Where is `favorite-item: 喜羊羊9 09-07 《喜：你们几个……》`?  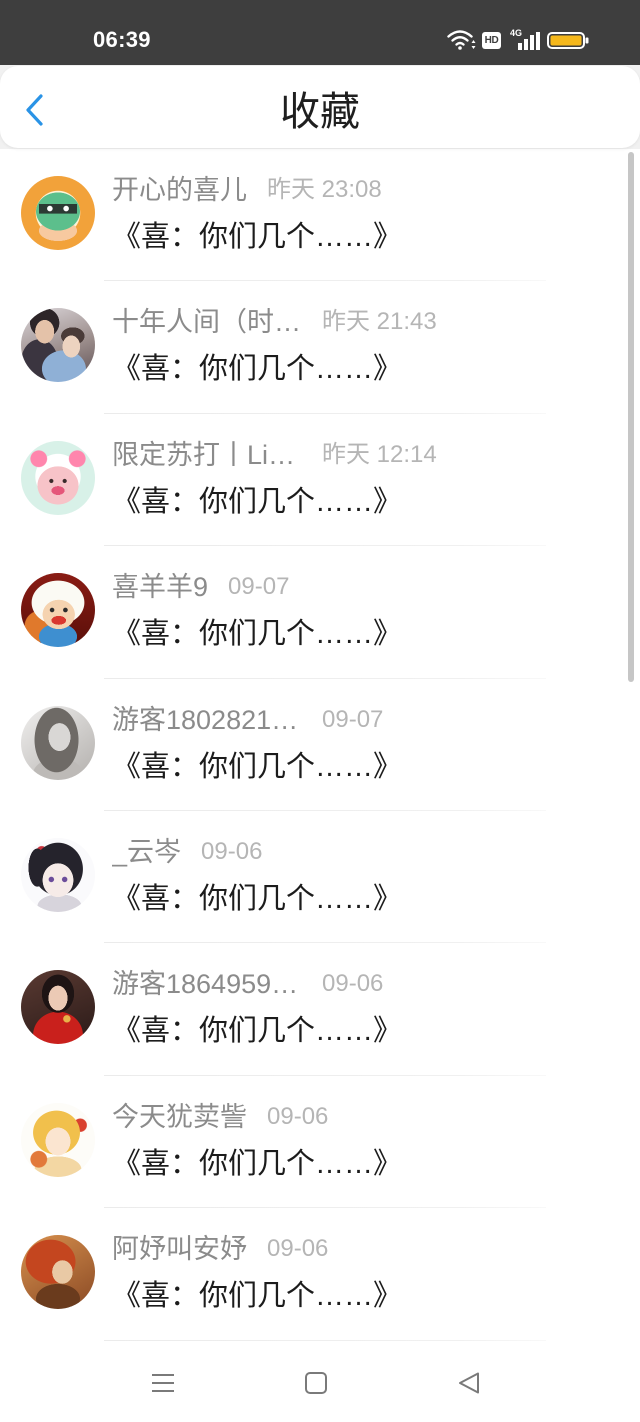
favorite-item: 喜羊羊9 09-07 《喜：你们几个……》 is located at coordinates (320, 612).